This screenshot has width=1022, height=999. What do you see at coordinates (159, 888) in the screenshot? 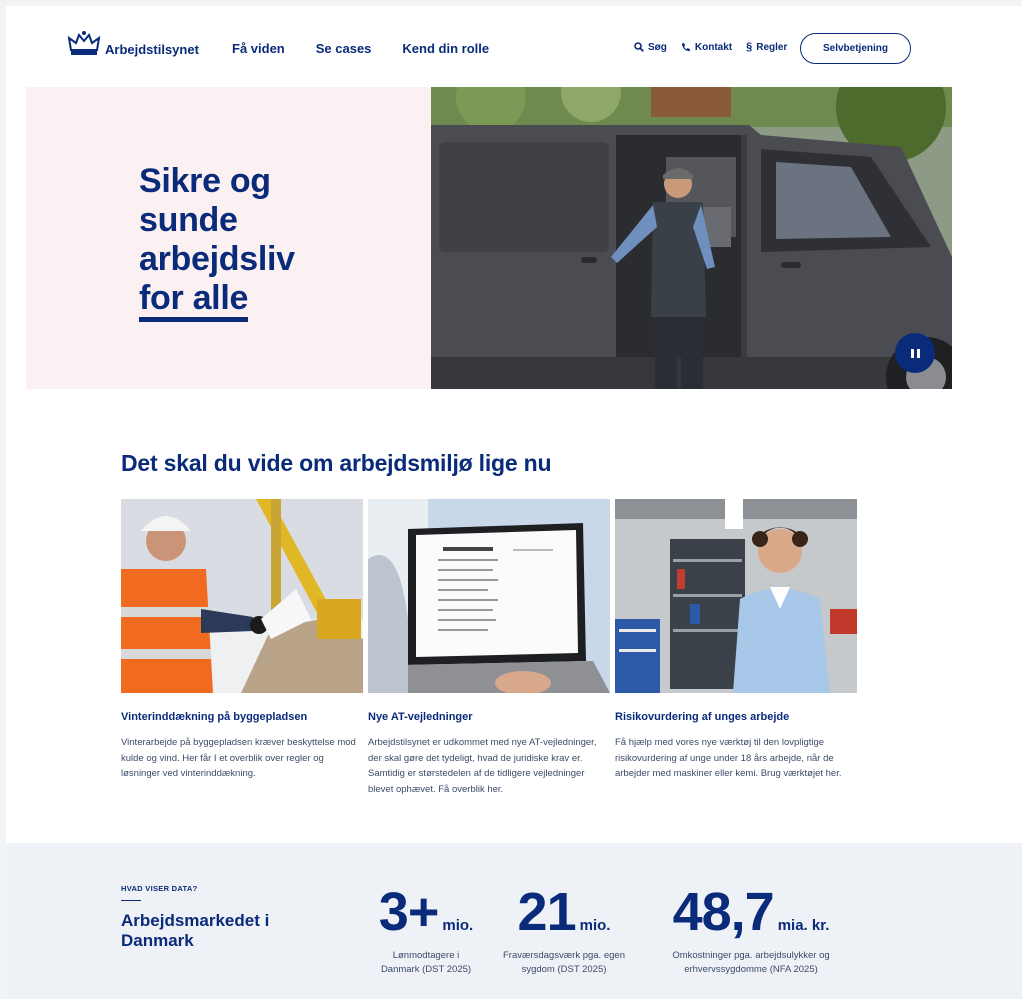
I see `stats-eyebrow: HVAD VISER DATA?` at bounding box center [159, 888].